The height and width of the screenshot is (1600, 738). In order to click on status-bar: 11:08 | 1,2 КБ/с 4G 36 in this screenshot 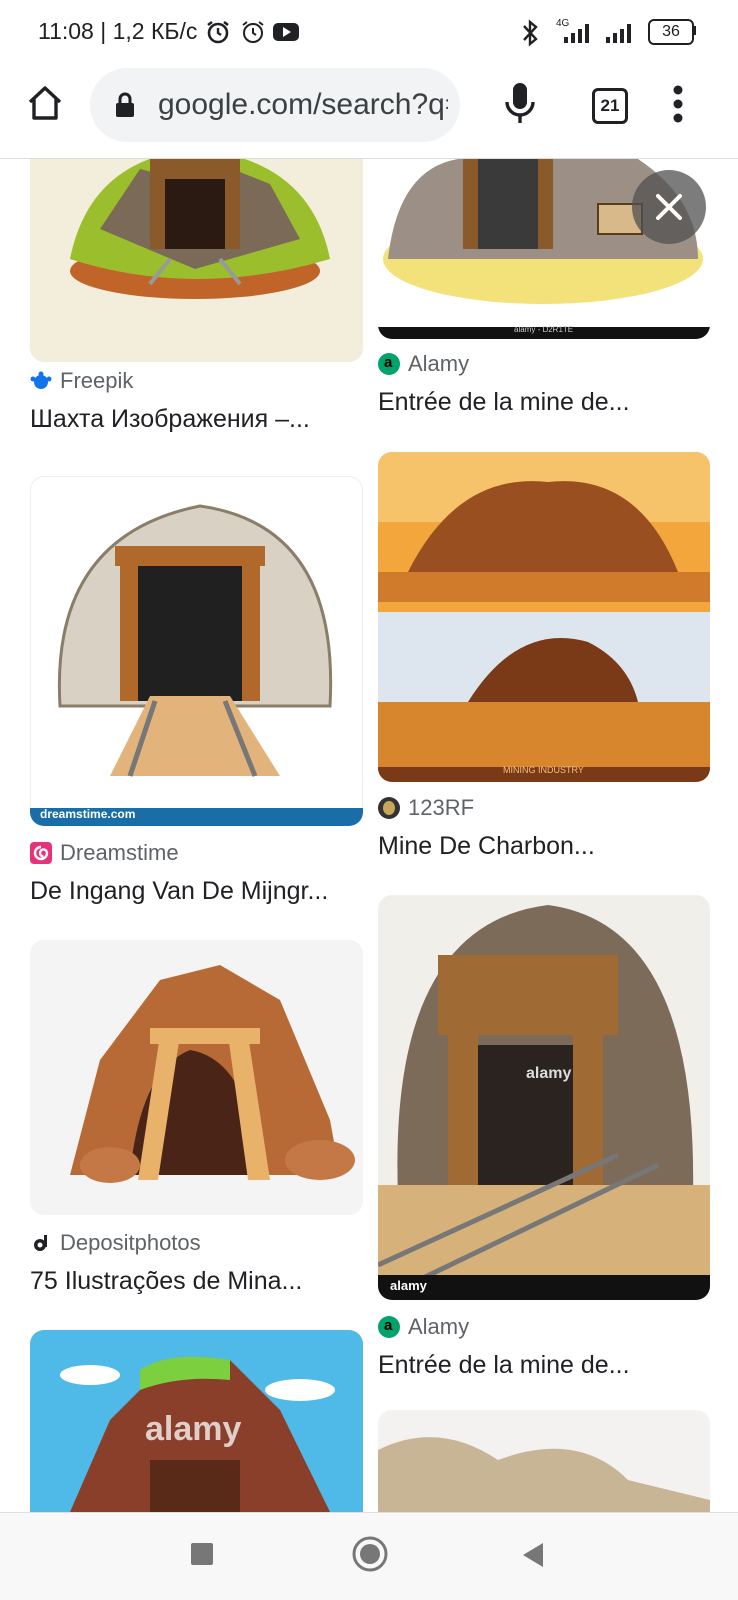, I will do `click(369, 31)`.